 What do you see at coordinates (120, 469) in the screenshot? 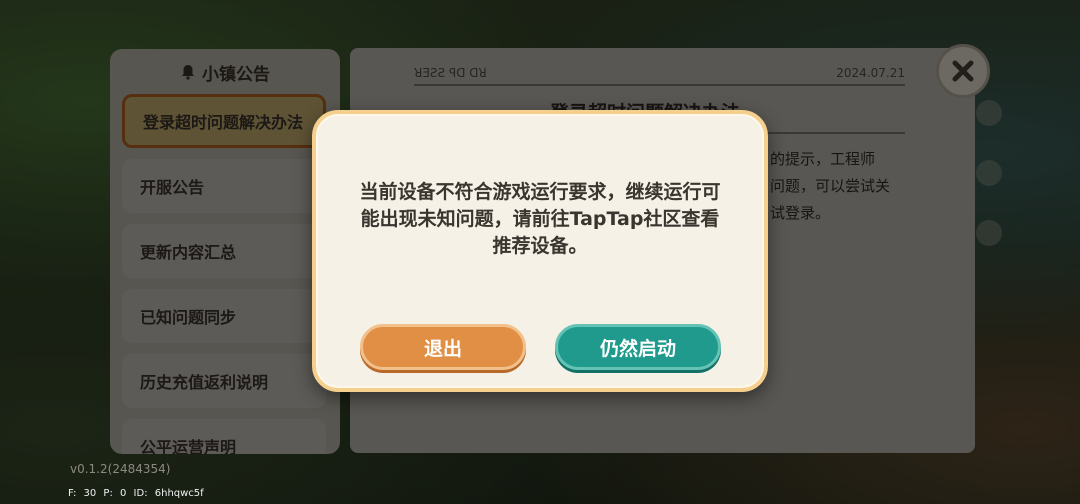
I see `version-label: v0.1.2(2484354)` at bounding box center [120, 469].